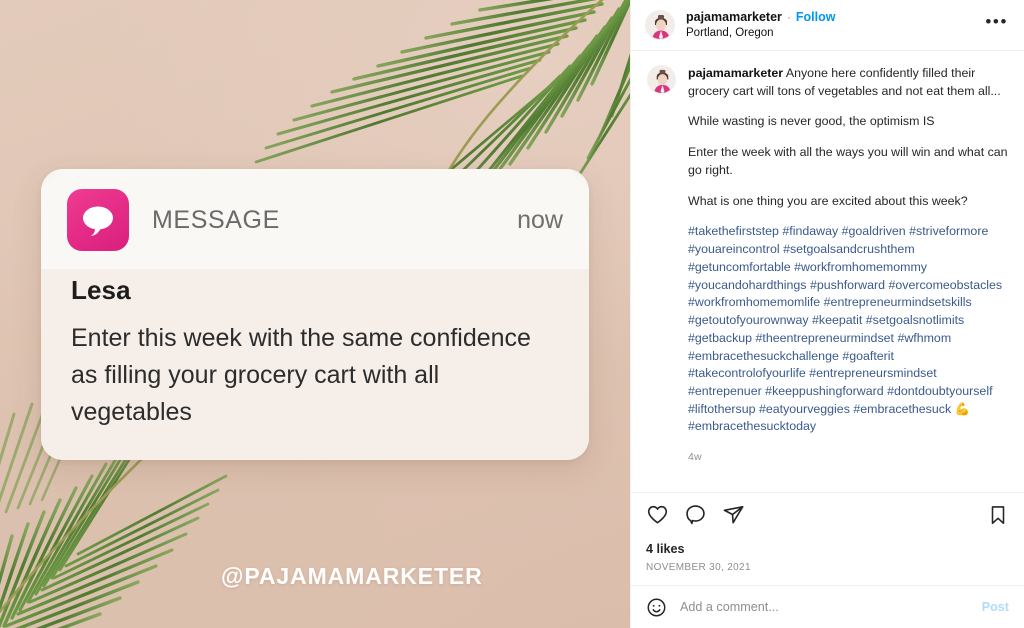 Image resolution: width=1024 pixels, height=628 pixels. Describe the element at coordinates (915, 320) in the screenshot. I see `hashtag: #setgoalsnotlimits` at that location.